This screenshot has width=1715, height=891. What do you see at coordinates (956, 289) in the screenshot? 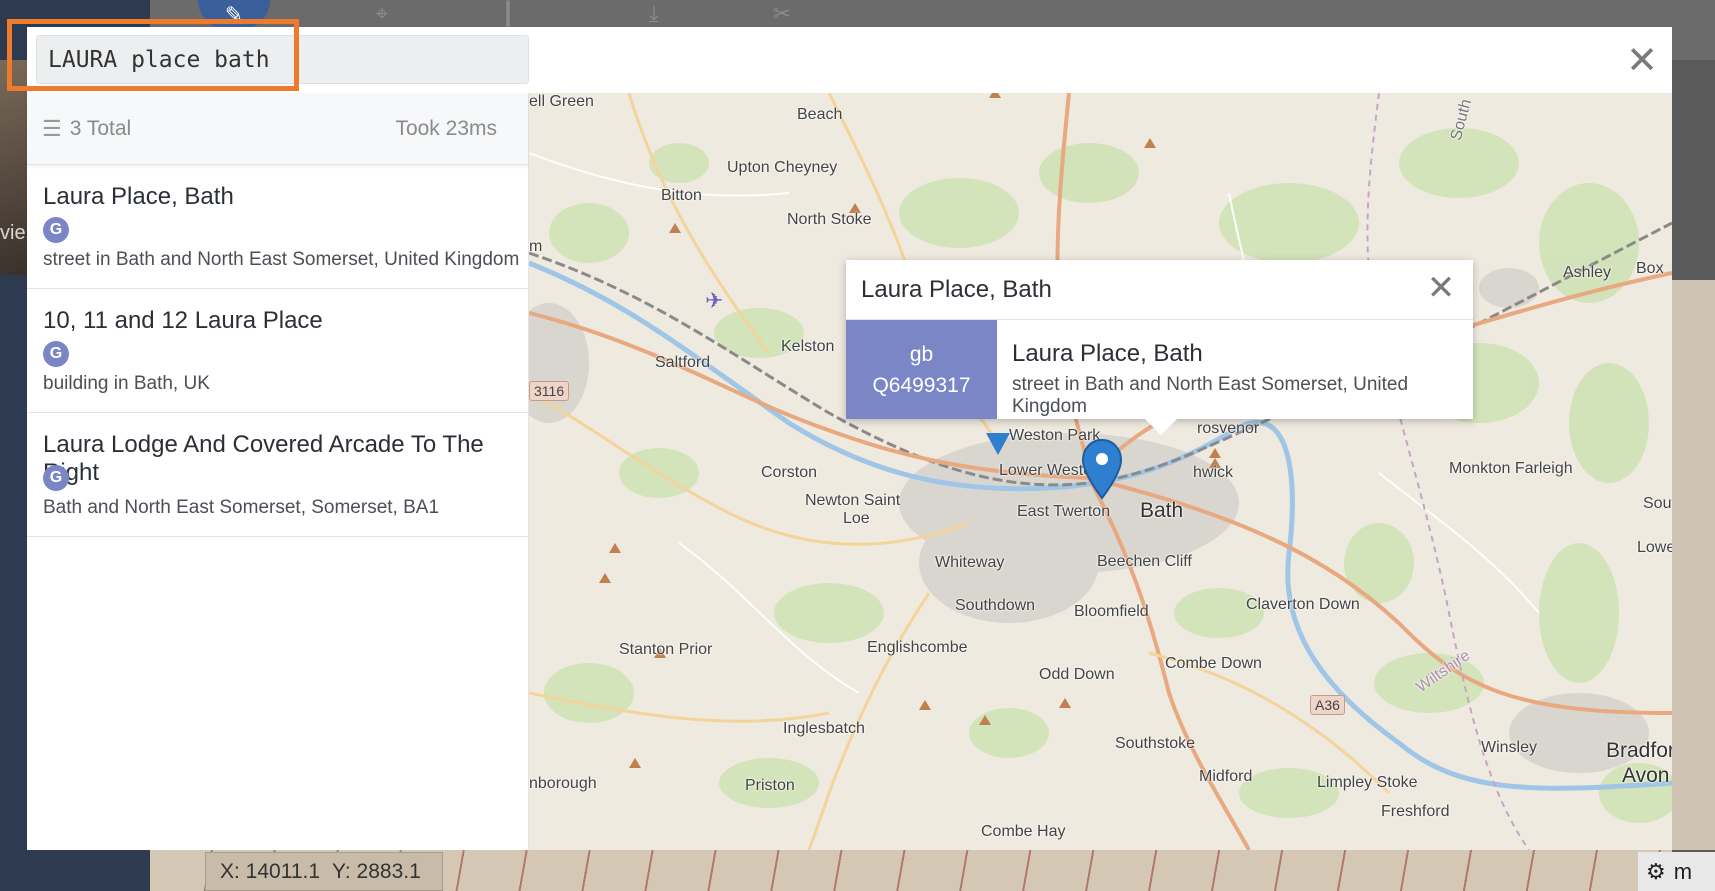
I see `popup-header-title: Laura Place, Bath` at bounding box center [956, 289].